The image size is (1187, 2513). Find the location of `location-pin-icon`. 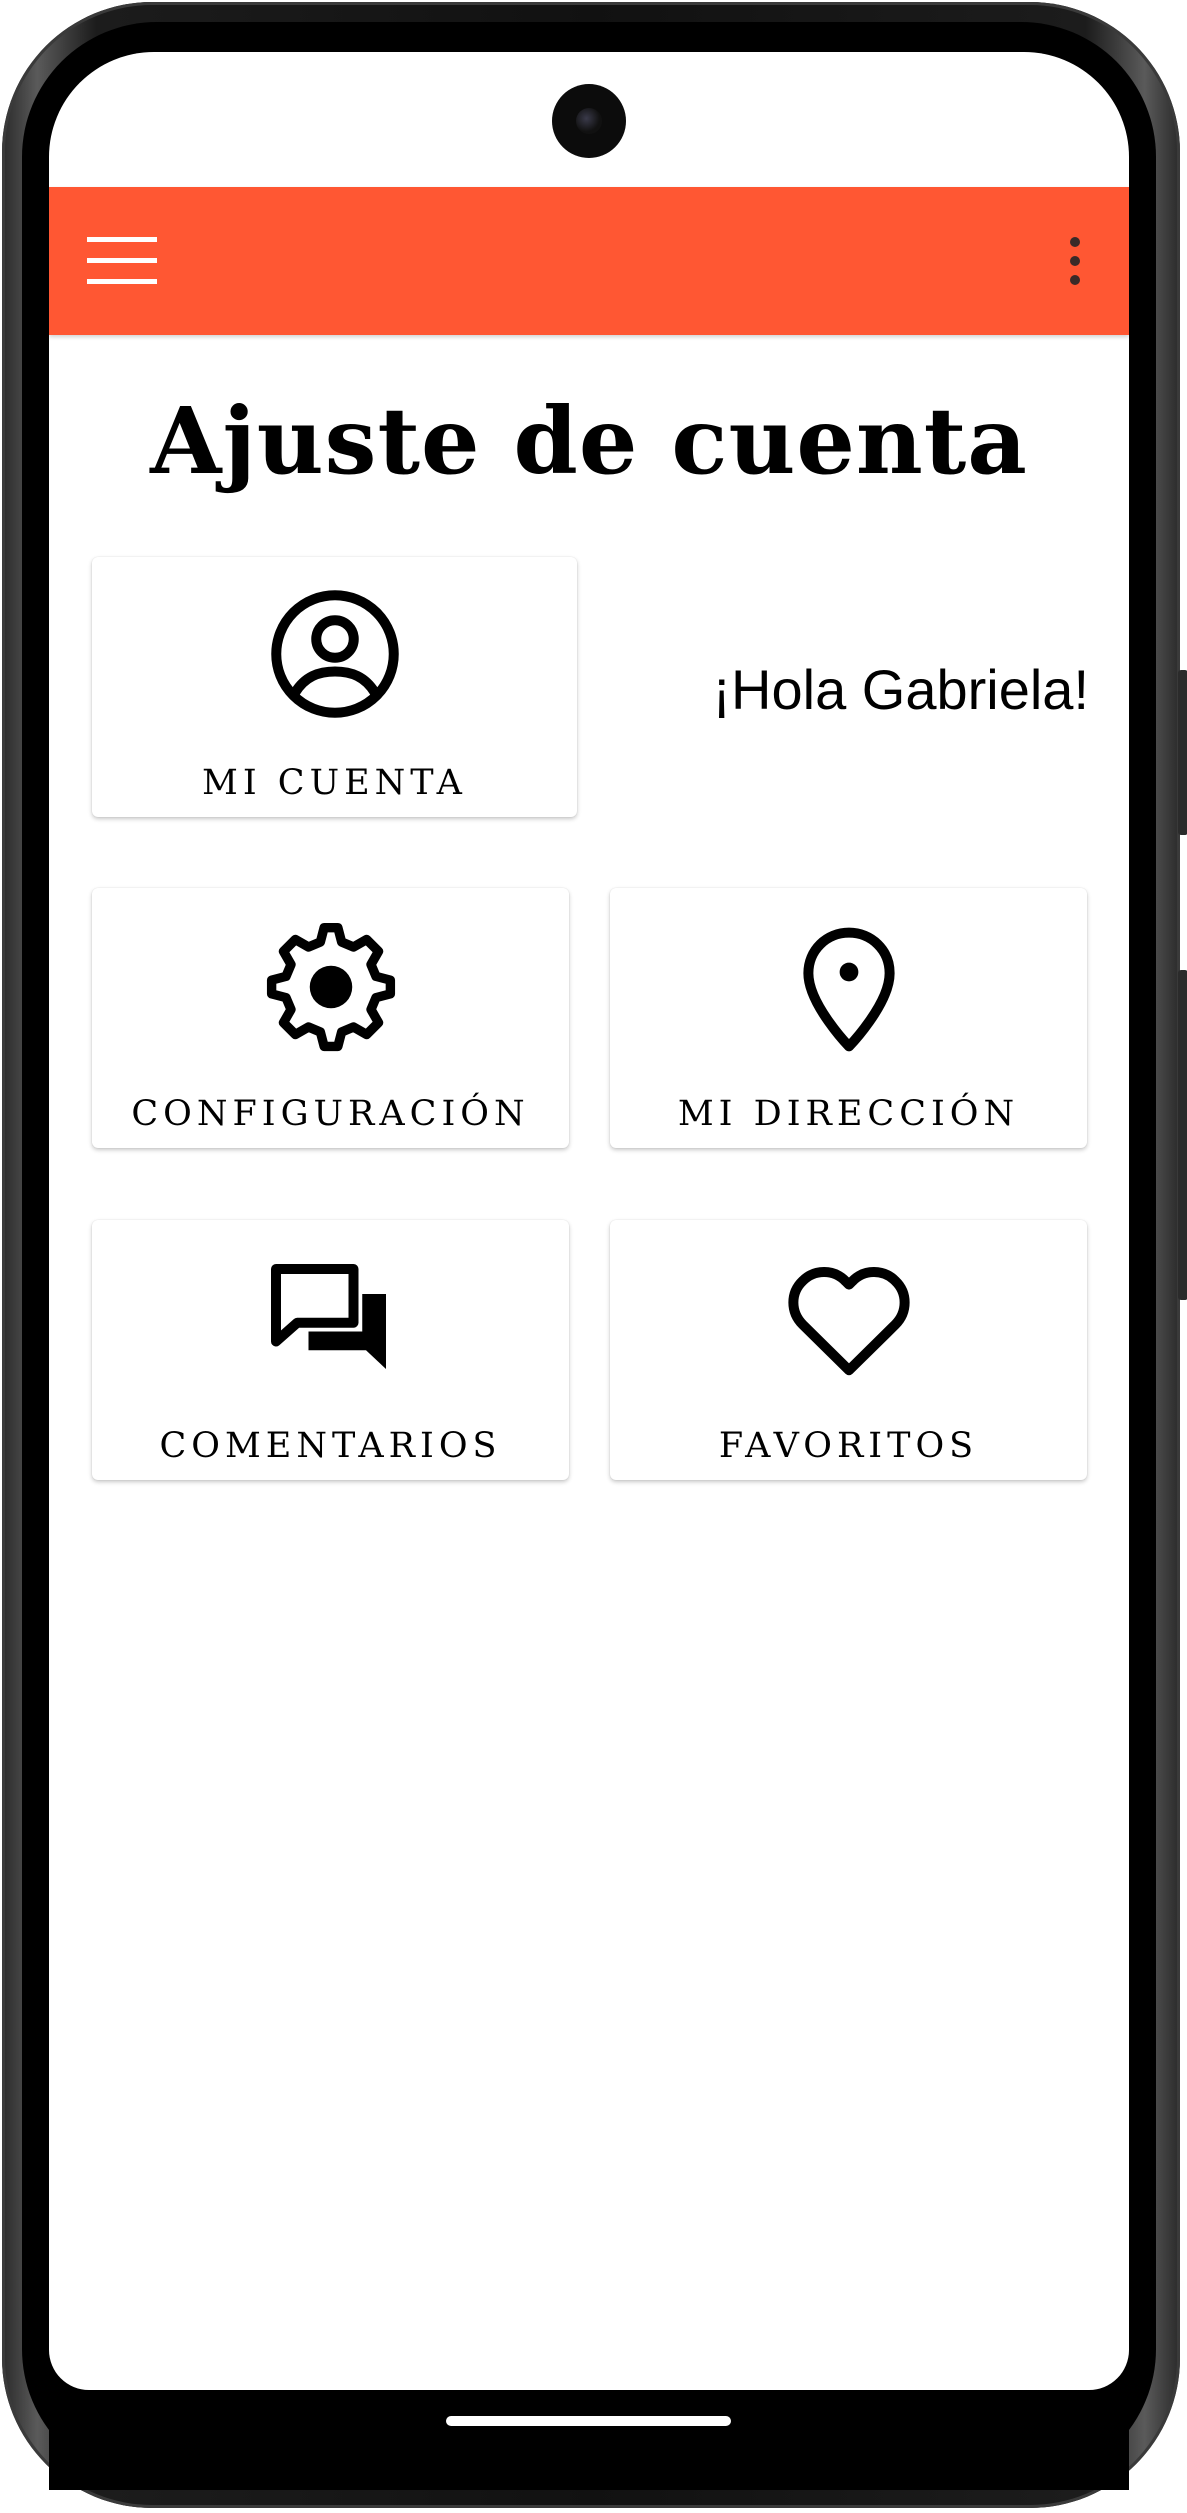

location-pin-icon is located at coordinates (848, 989).